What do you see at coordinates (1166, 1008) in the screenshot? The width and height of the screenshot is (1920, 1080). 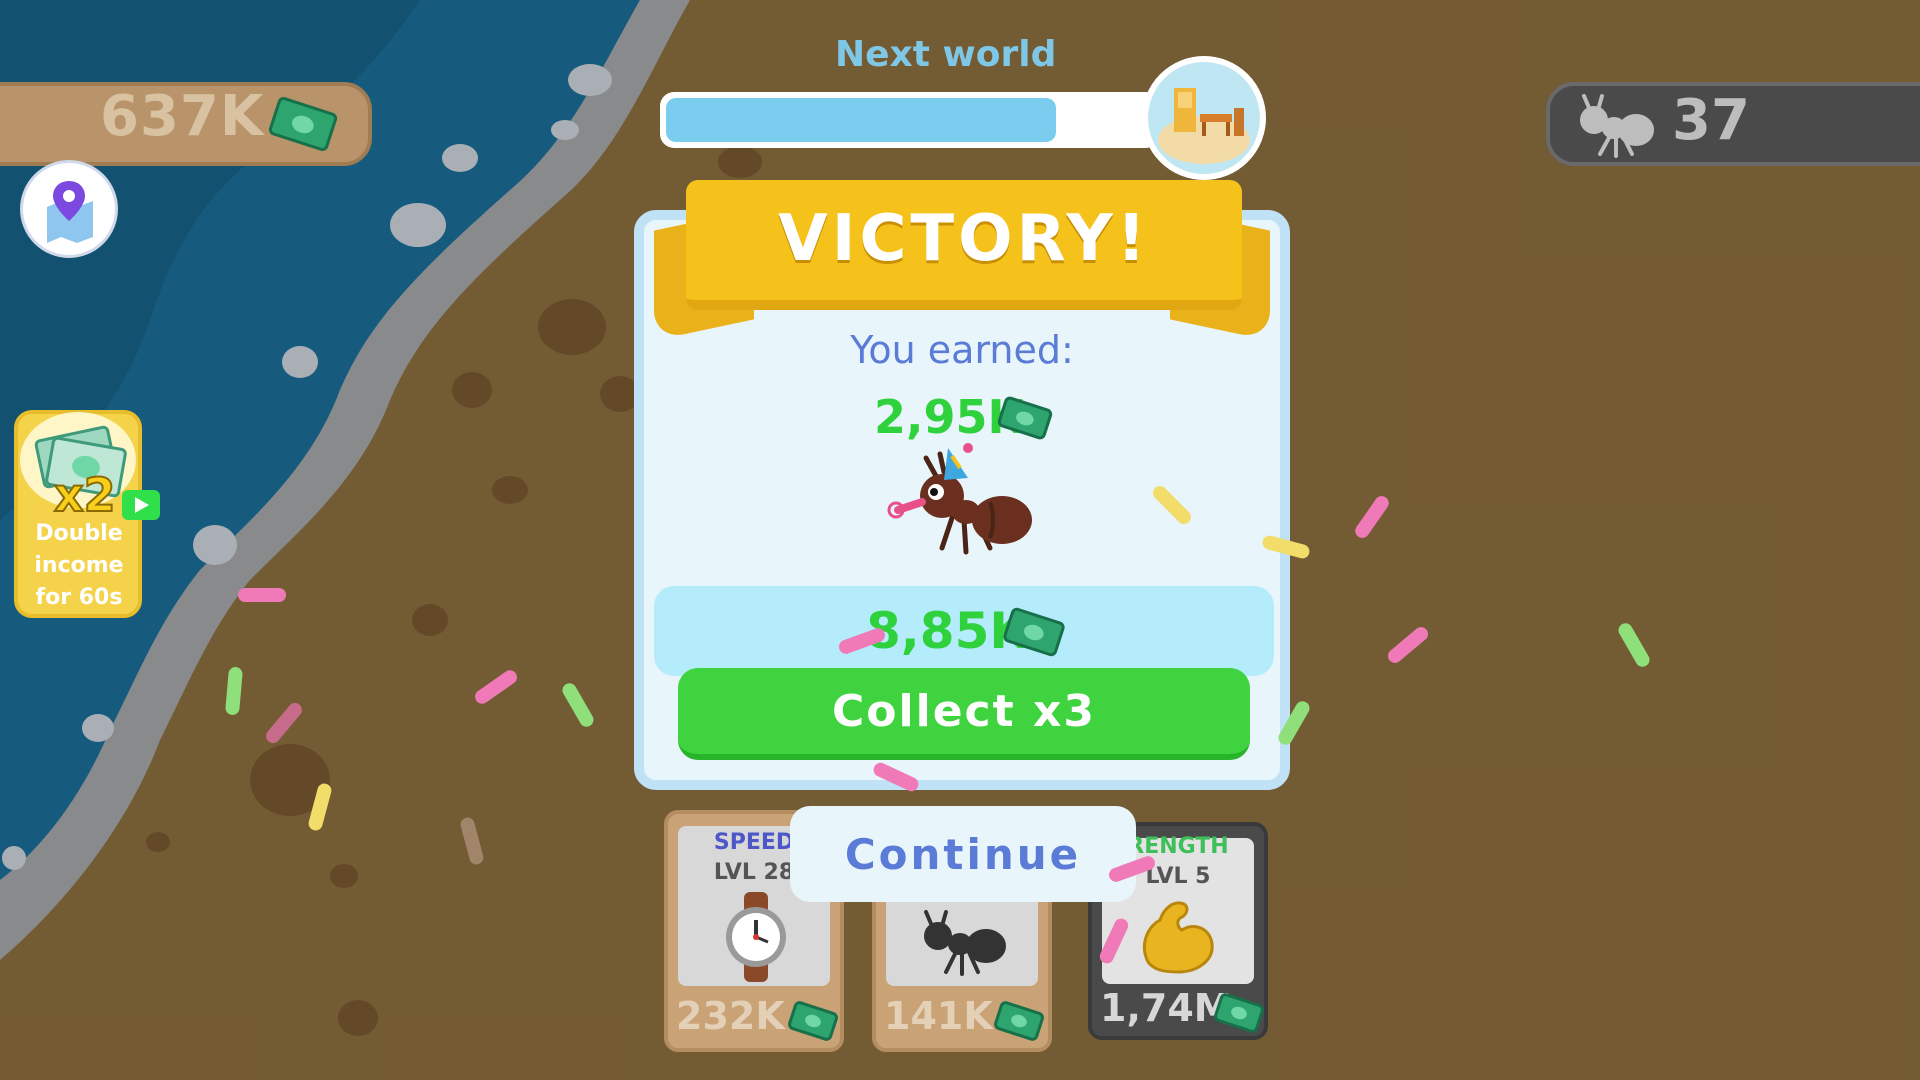 I see `upgrade-price: 1,74M` at bounding box center [1166, 1008].